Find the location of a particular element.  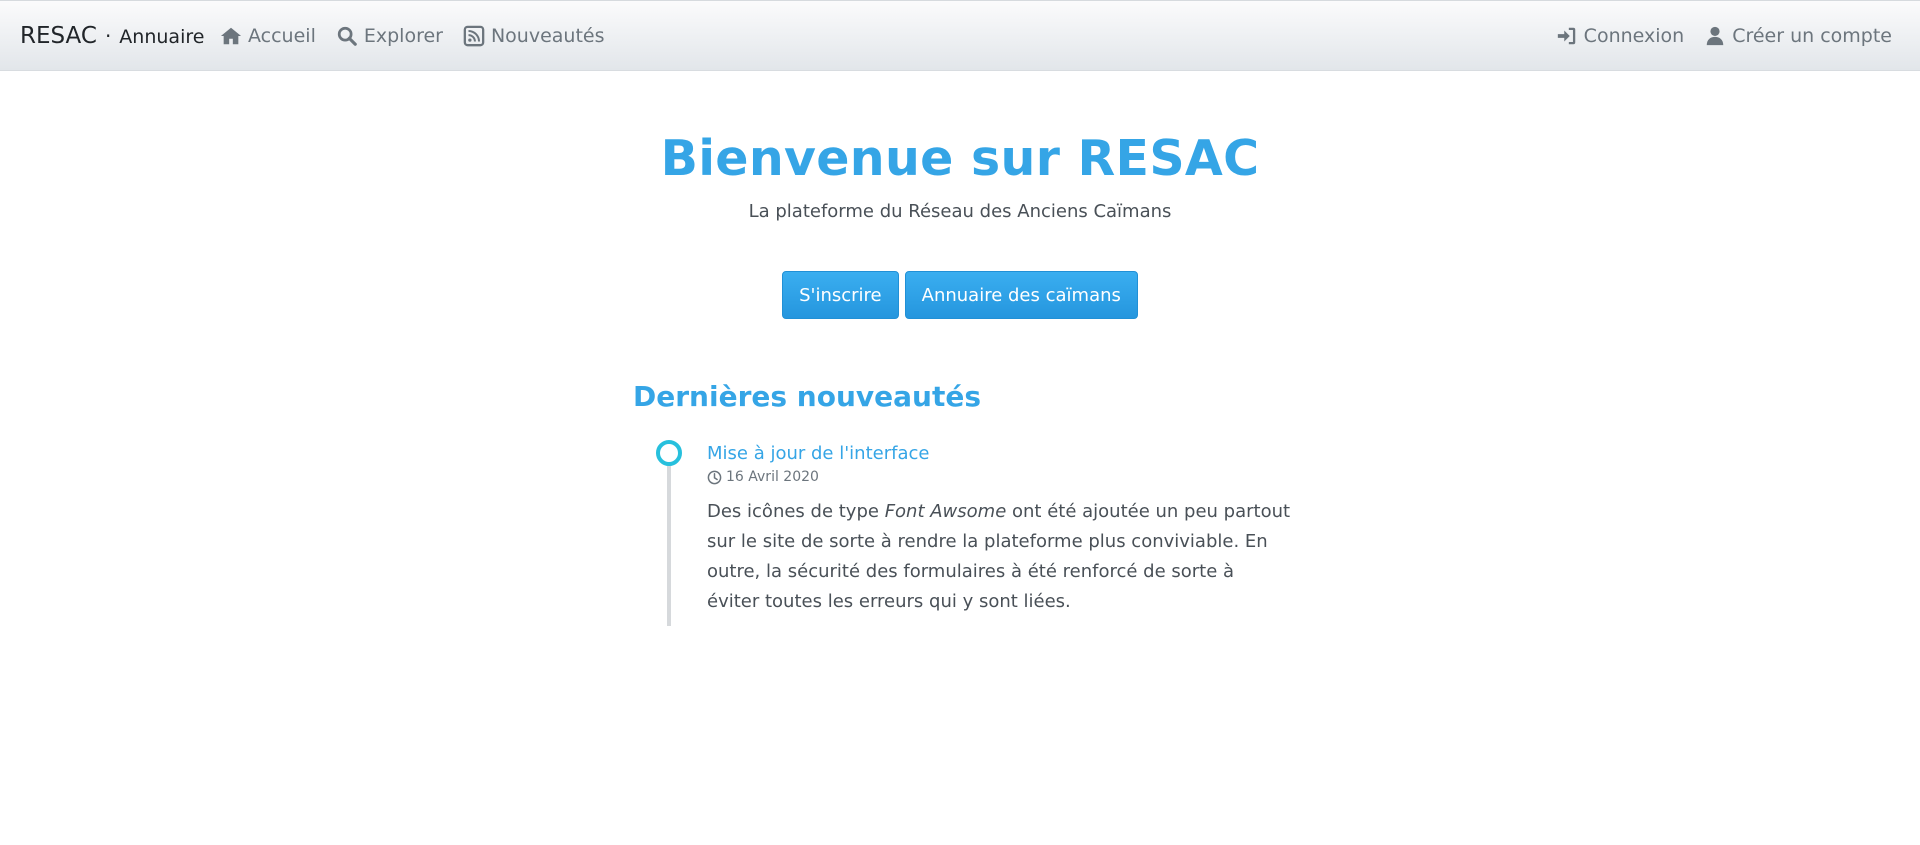

user-icon is located at coordinates (1715, 36).